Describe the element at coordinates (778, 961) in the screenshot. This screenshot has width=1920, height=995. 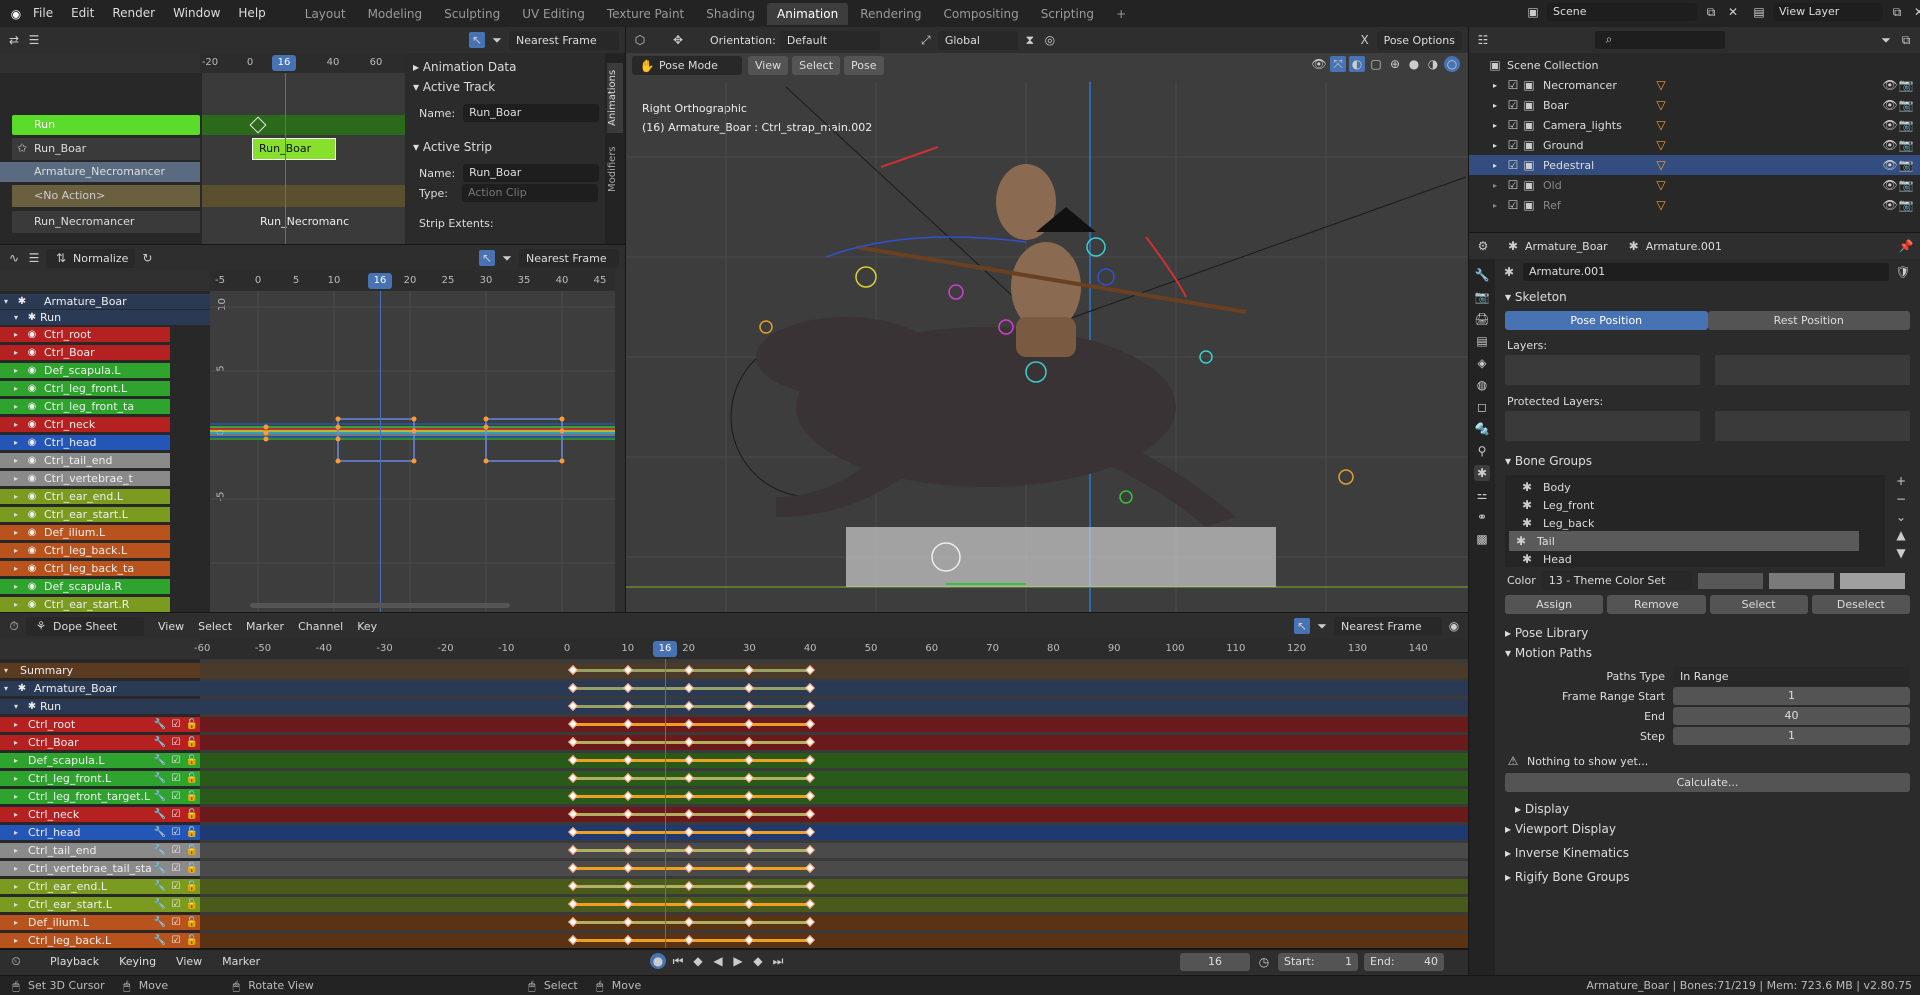
I see `jump-end-icon: ⏭` at that location.